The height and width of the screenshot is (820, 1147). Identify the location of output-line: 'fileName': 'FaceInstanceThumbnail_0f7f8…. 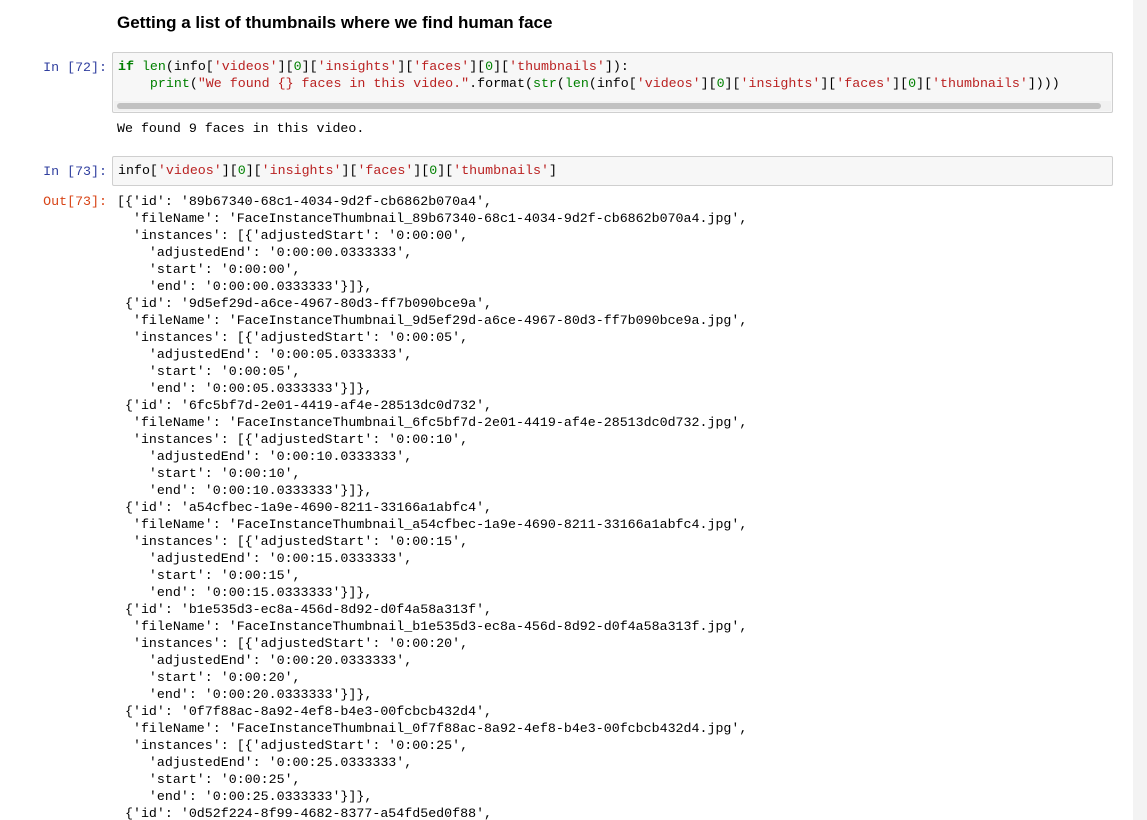
(432, 728).